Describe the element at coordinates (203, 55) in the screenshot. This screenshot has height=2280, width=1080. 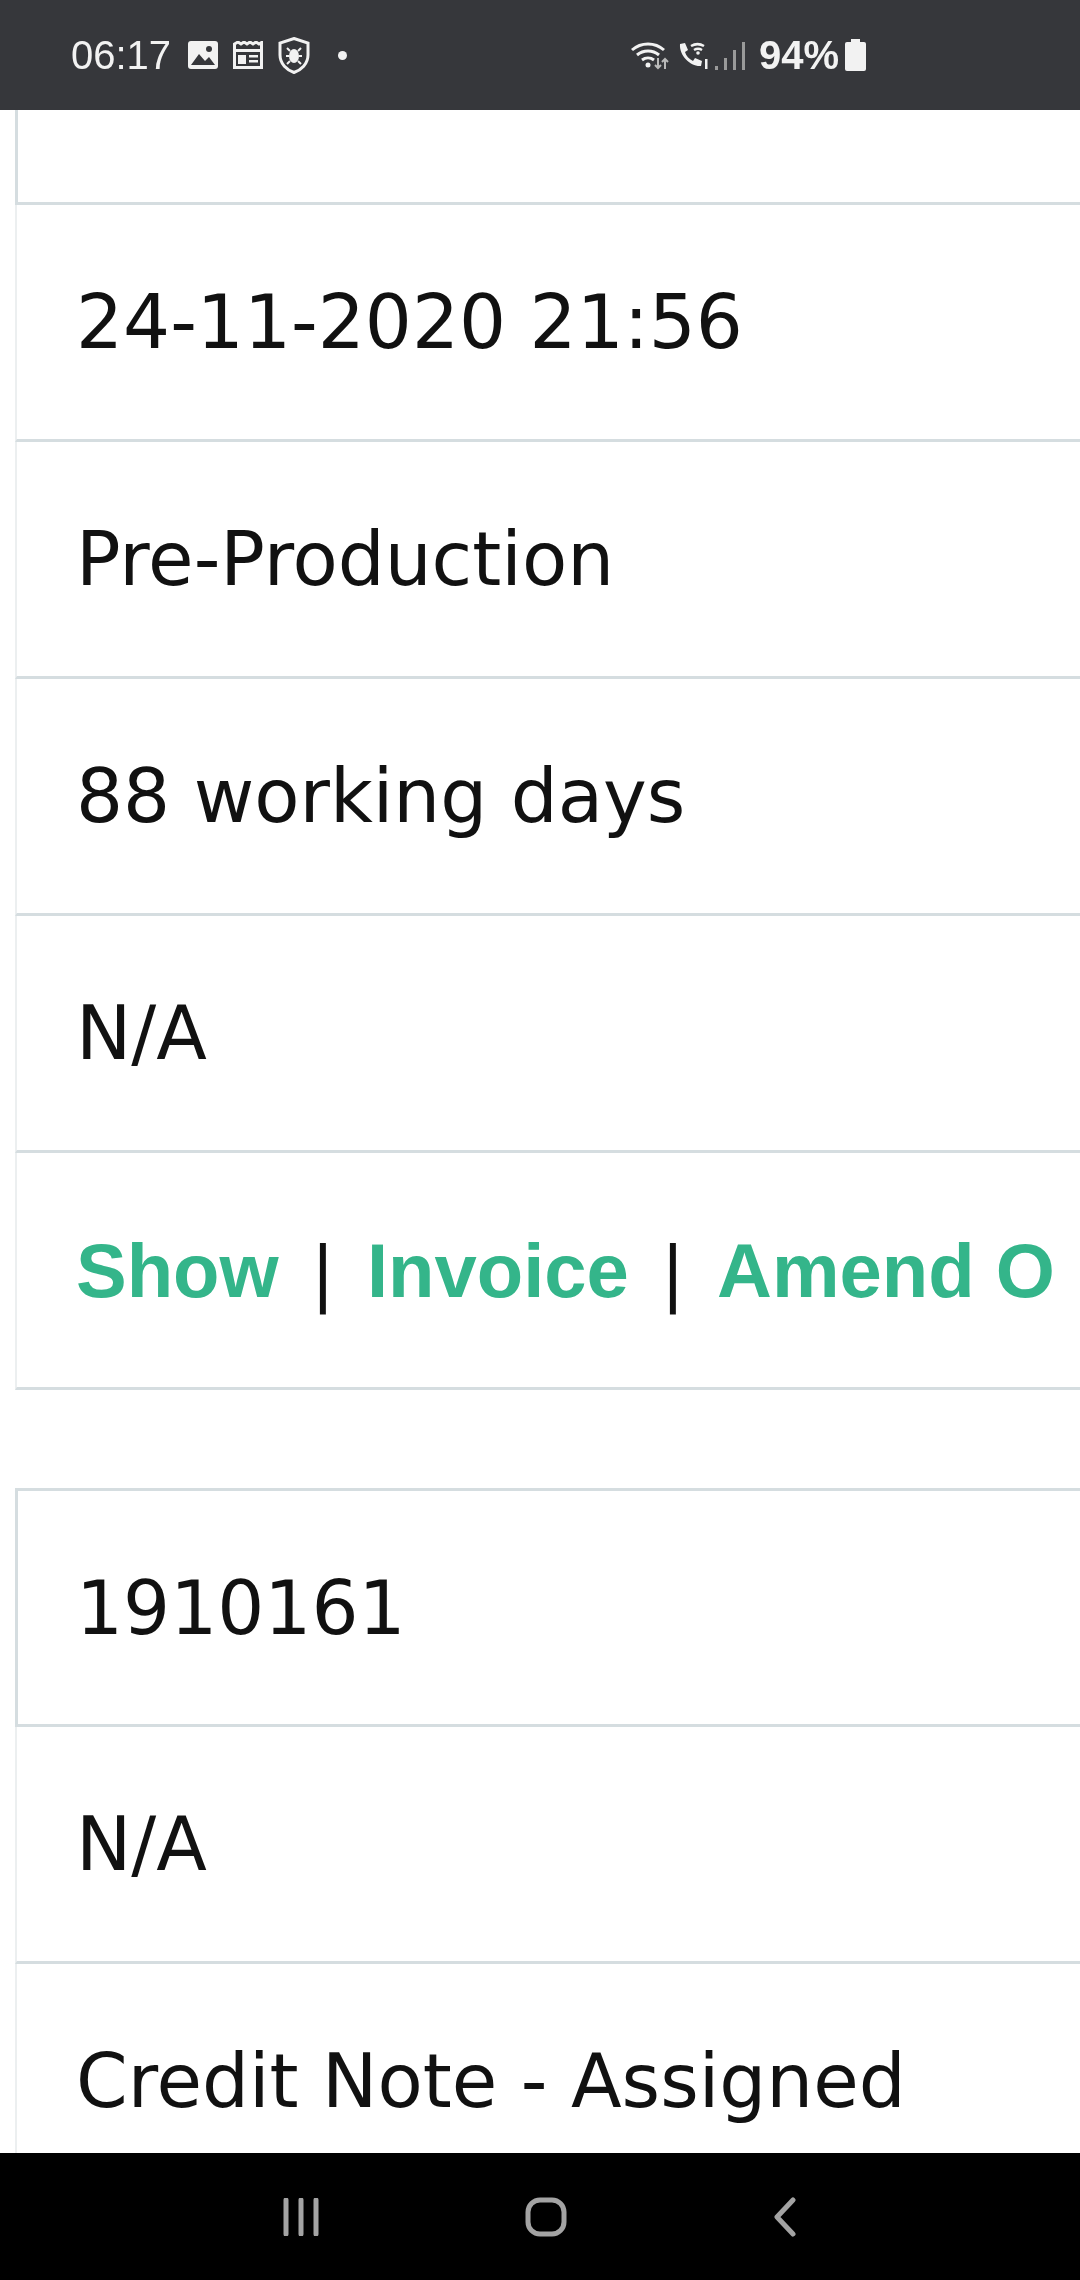
I see `image-icon` at that location.